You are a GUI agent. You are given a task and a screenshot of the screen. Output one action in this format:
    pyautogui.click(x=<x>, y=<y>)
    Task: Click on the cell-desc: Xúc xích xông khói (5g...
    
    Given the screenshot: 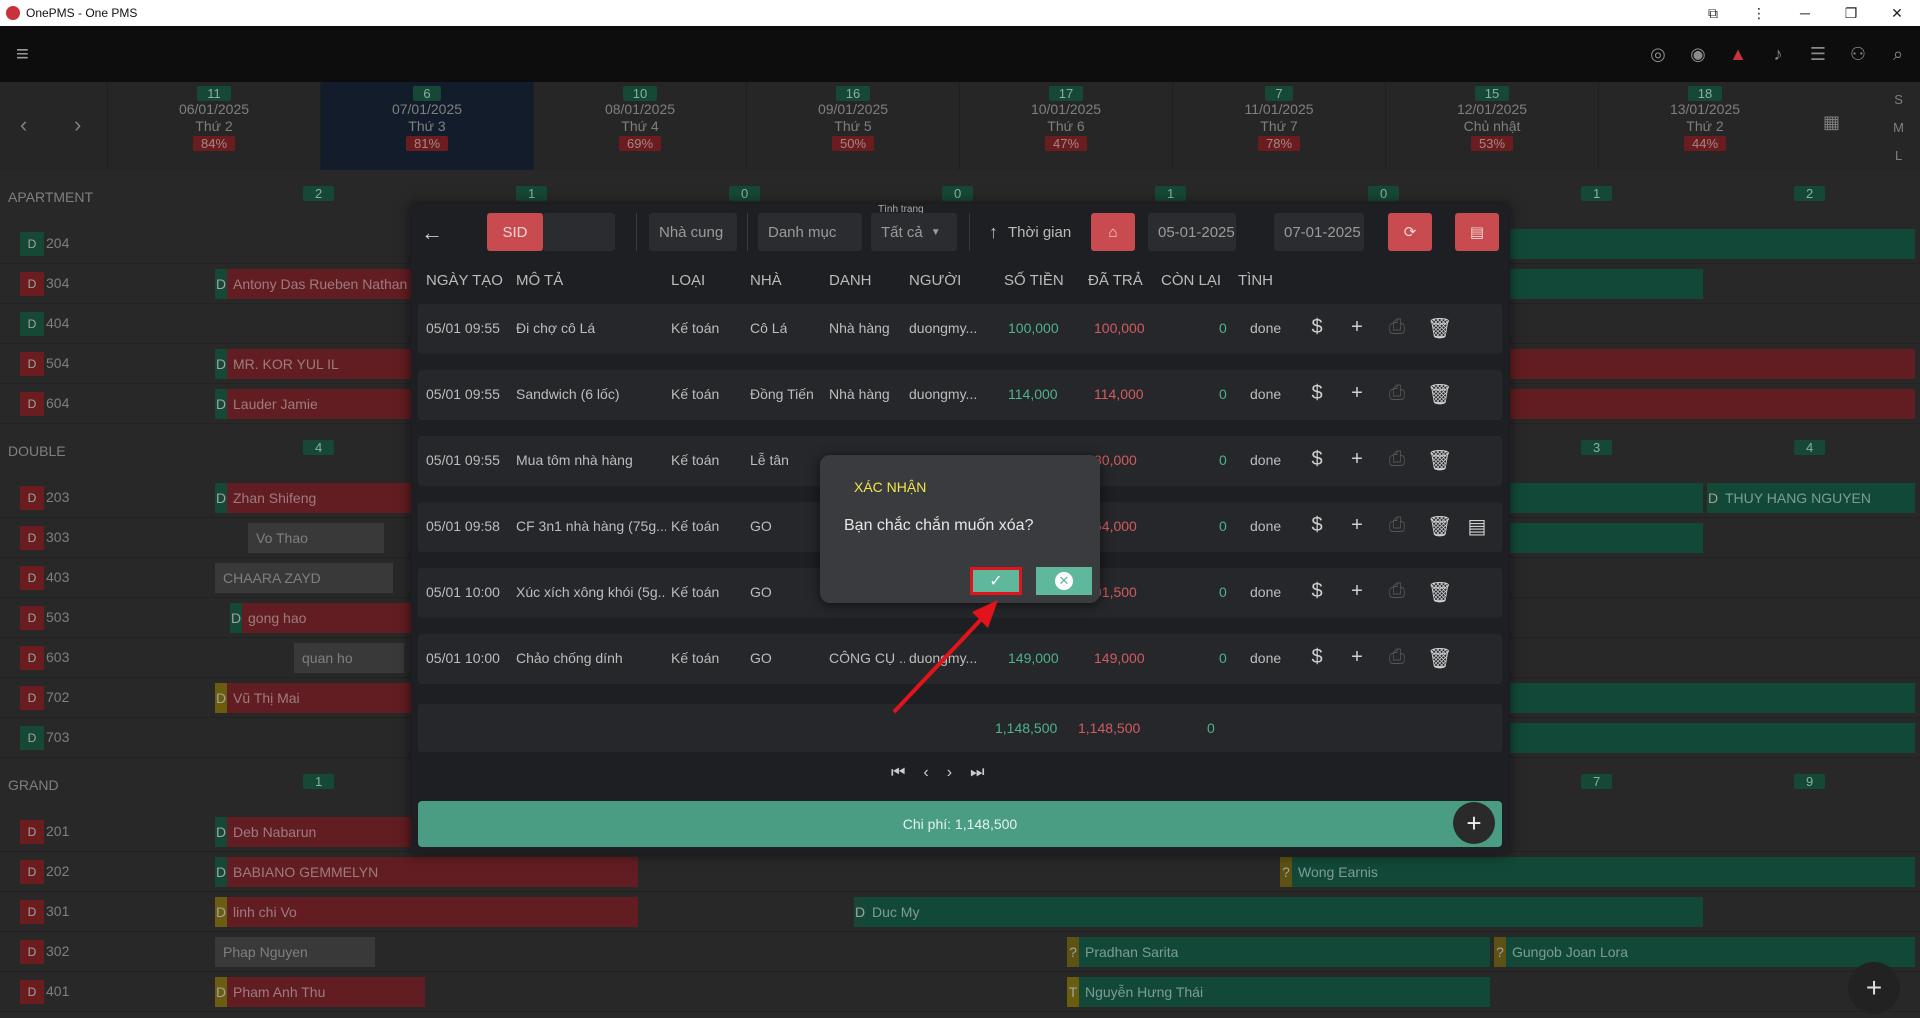 What is the action you would take?
    pyautogui.click(x=591, y=592)
    